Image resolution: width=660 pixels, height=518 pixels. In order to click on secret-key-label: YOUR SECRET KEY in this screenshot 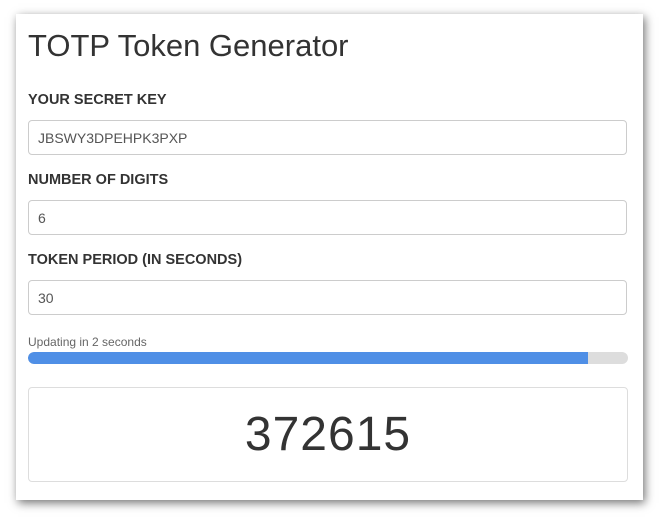, I will do `click(97, 100)`.